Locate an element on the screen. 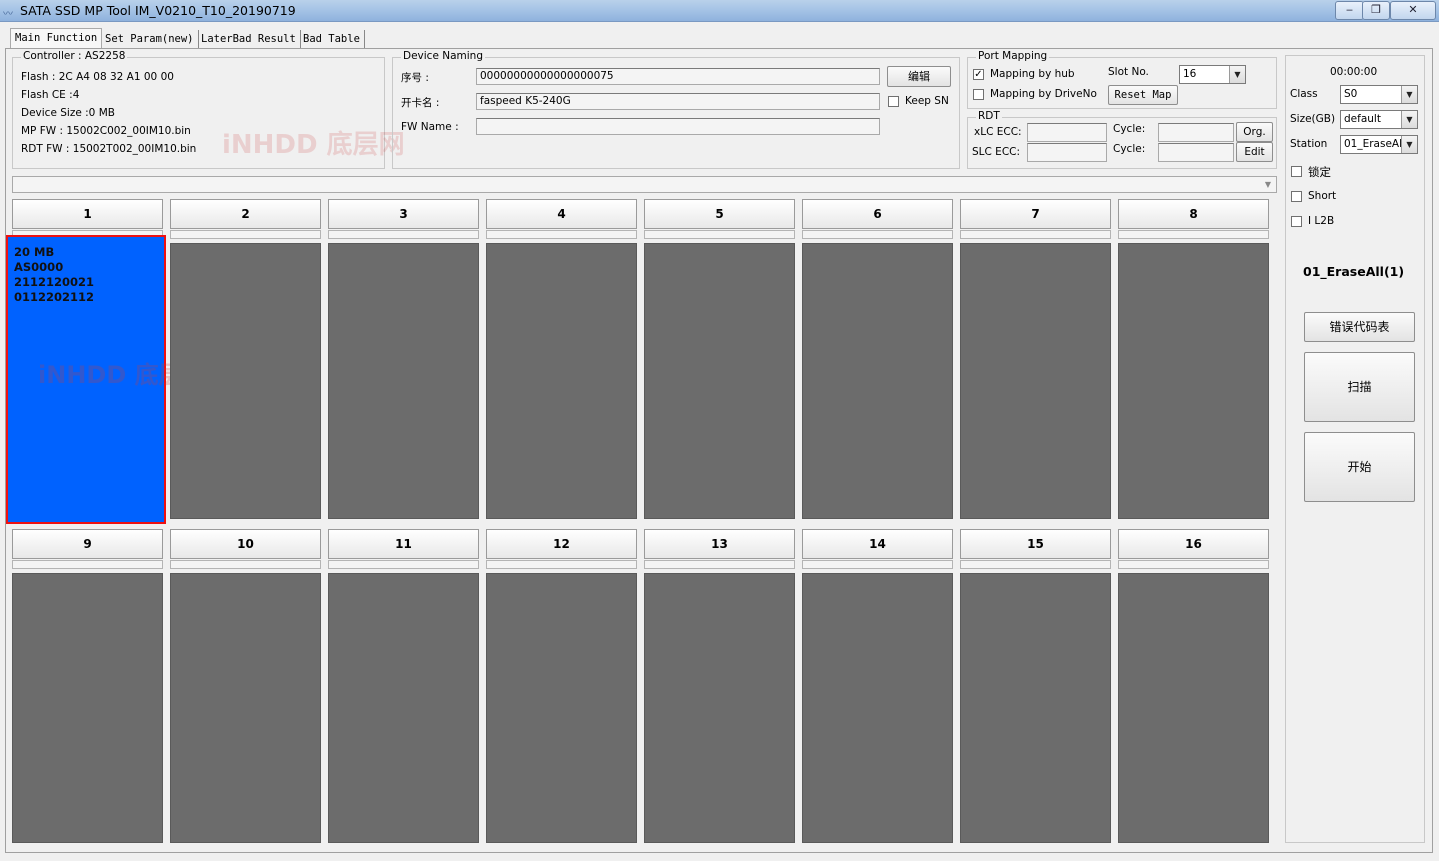 Image resolution: width=1439 pixels, height=861 pixels. slot-header: 16 is located at coordinates (1193, 544).